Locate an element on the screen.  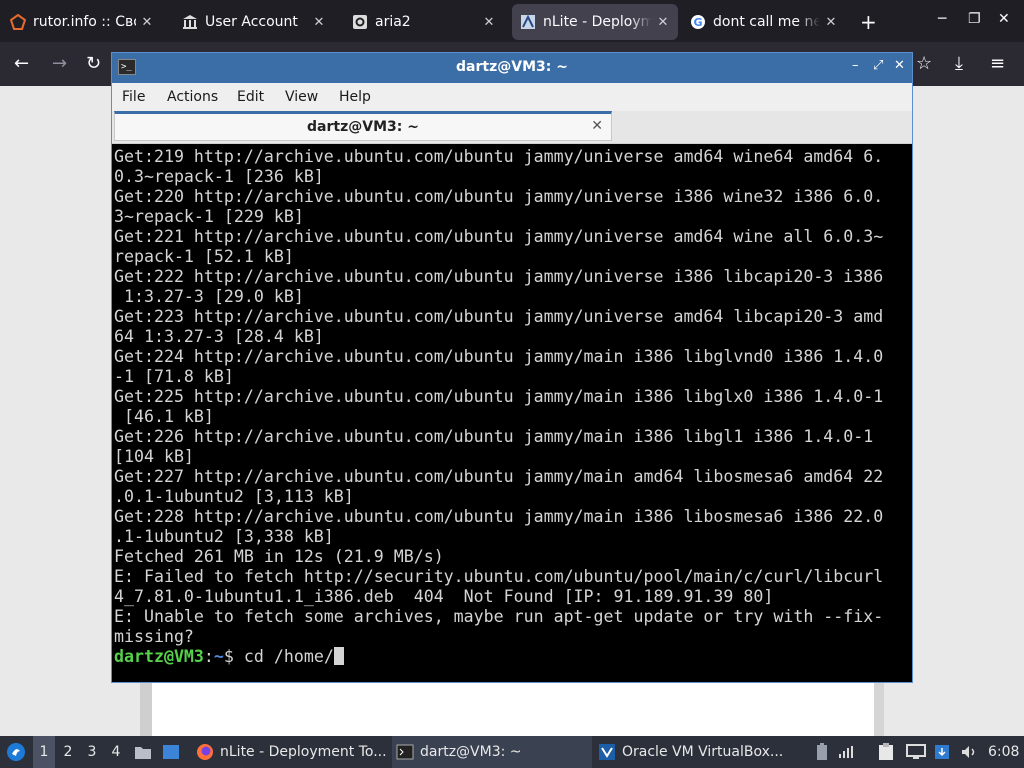
workspace-3: 3 is located at coordinates (92, 752).